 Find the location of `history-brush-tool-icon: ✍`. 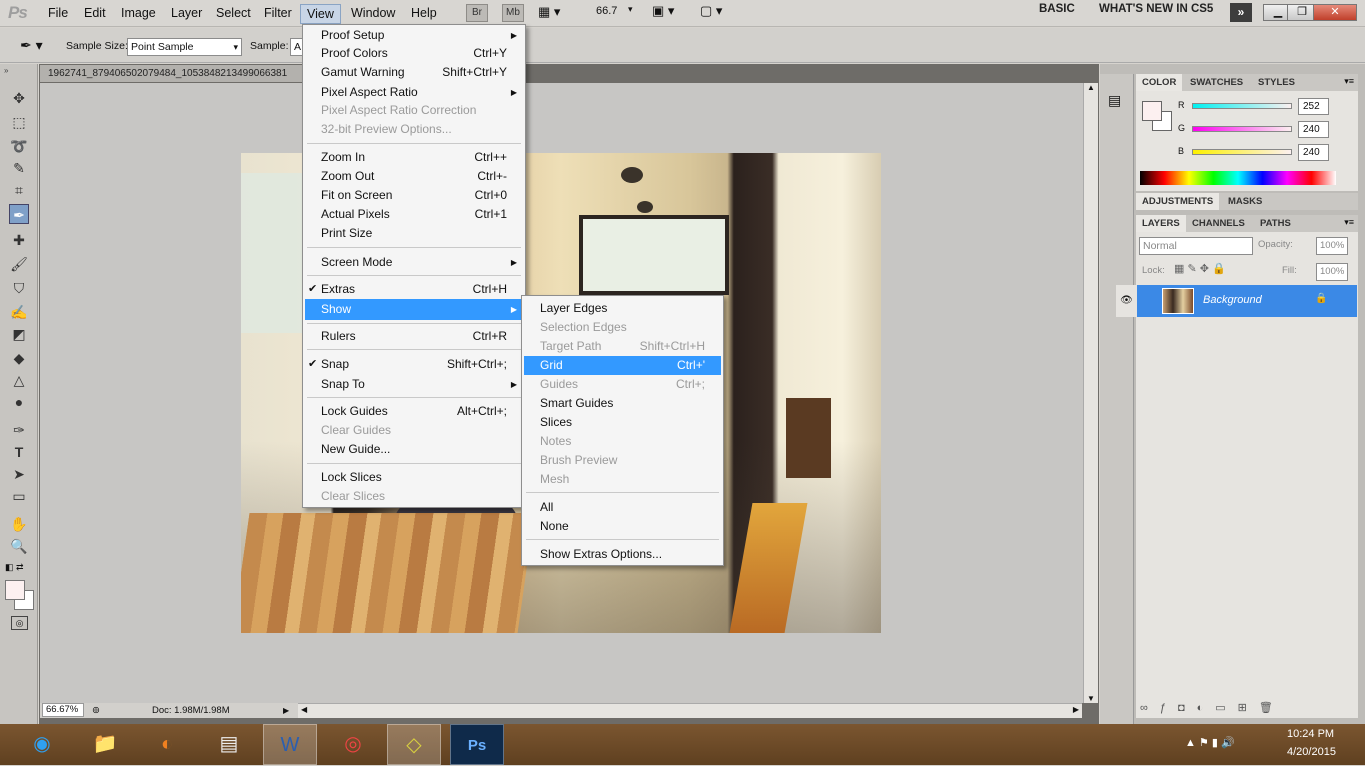

history-brush-tool-icon: ✍ is located at coordinates (19, 312).